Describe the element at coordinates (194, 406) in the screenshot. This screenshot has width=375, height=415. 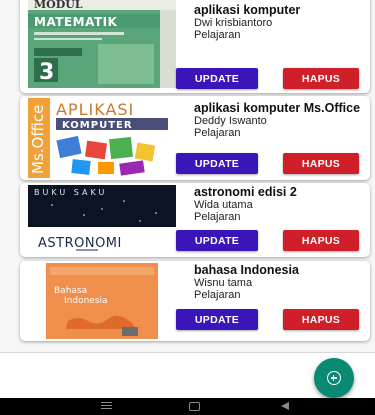
I see `home-icon` at that location.